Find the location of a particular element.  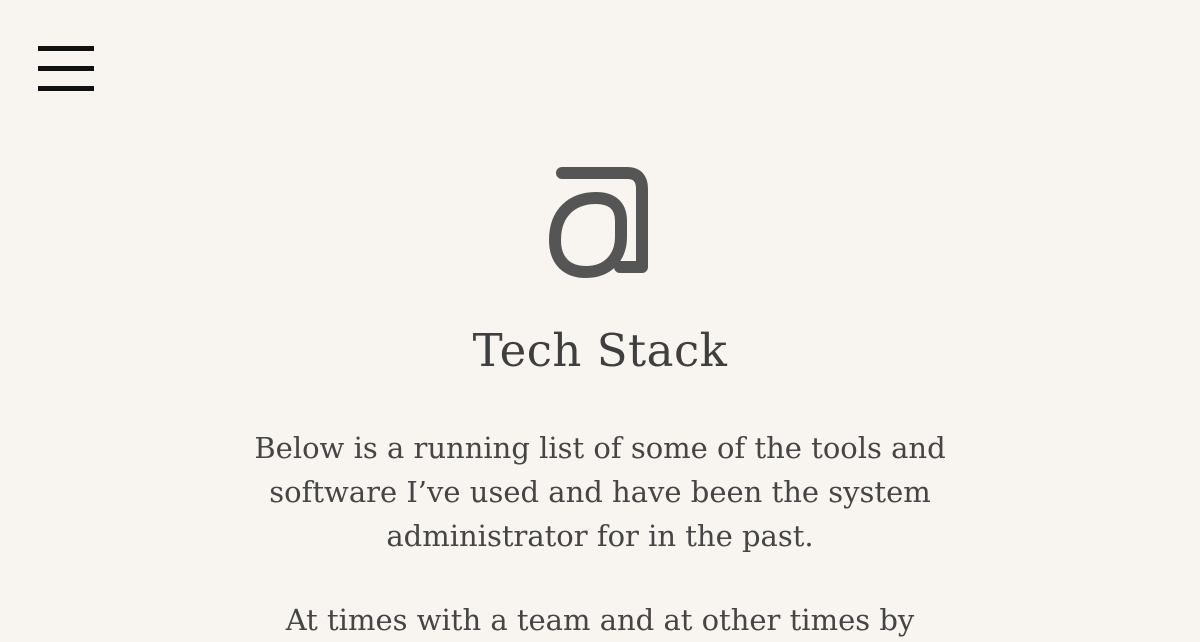

menu-bar-top is located at coordinates (66, 48).